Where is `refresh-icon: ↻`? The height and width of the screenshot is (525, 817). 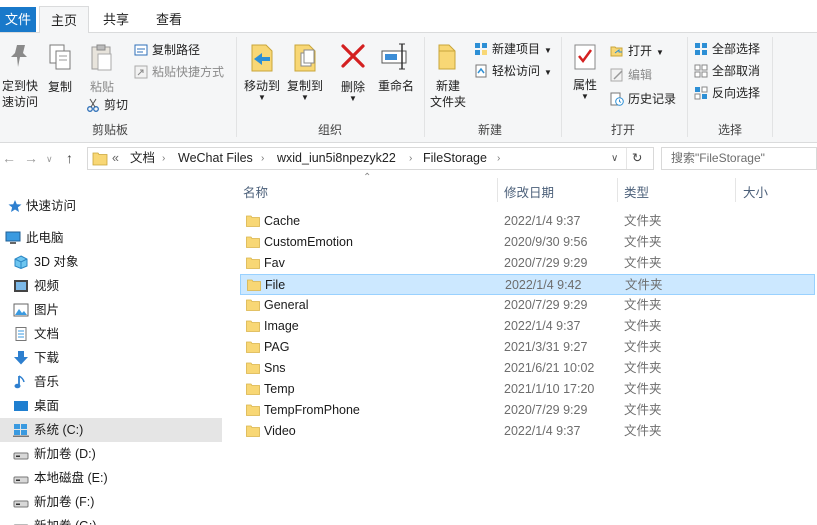
refresh-icon: ↻ is located at coordinates (637, 158).